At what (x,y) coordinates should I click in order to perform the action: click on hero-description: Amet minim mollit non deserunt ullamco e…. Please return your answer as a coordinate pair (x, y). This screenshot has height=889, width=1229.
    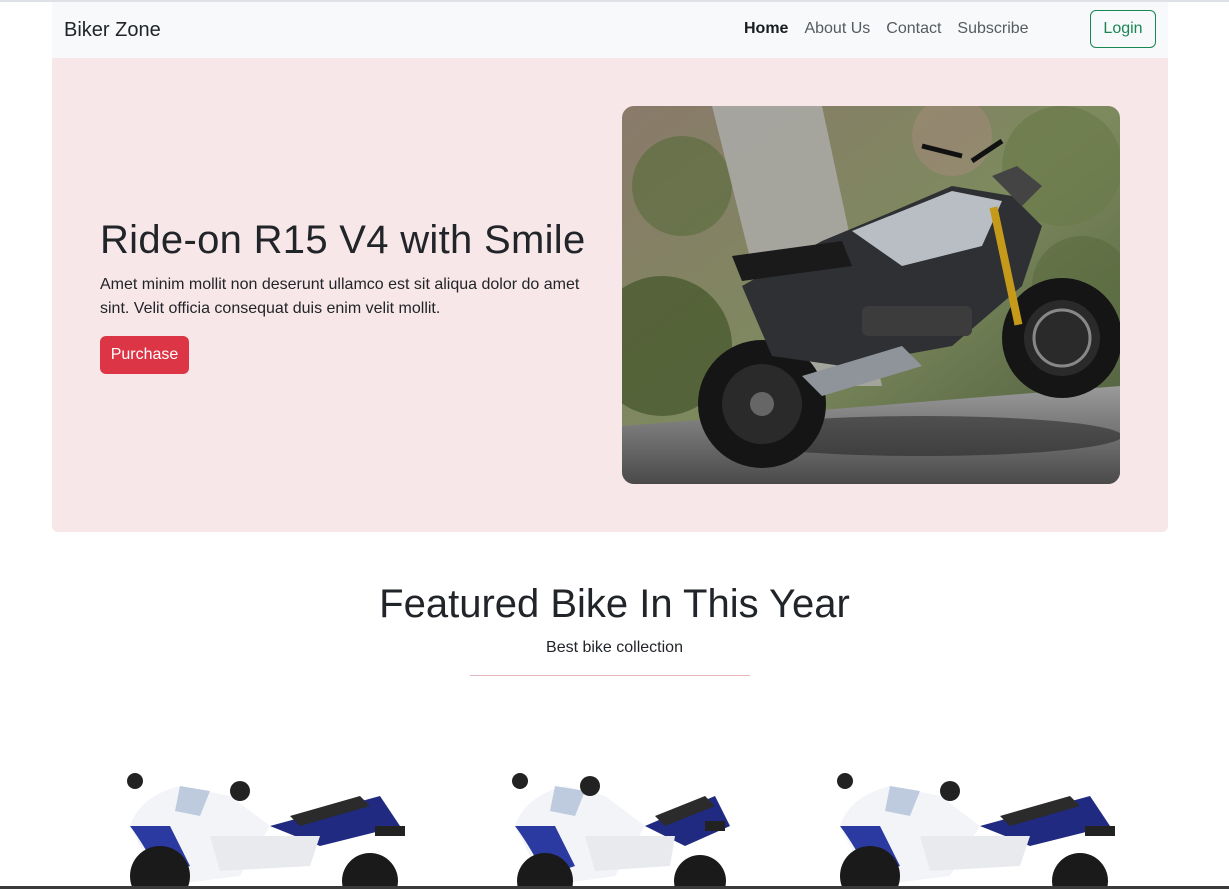
    Looking at the image, I should click on (340, 296).